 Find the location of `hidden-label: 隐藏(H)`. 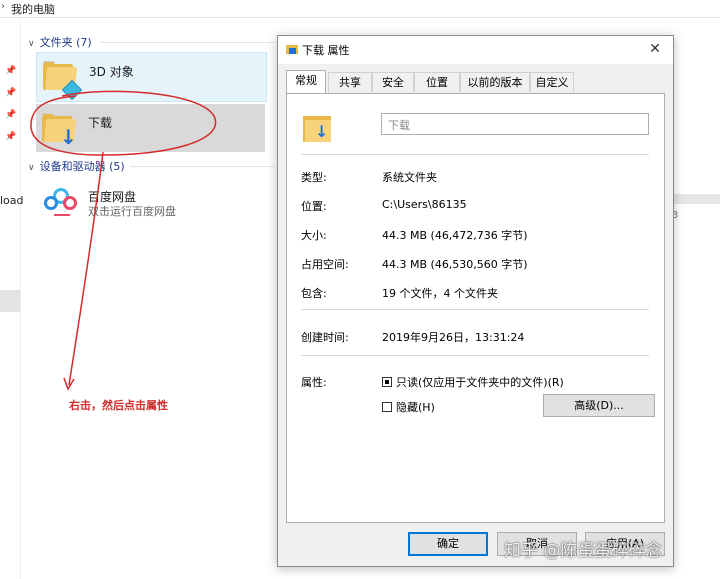

hidden-label: 隐藏(H) is located at coordinates (415, 407).